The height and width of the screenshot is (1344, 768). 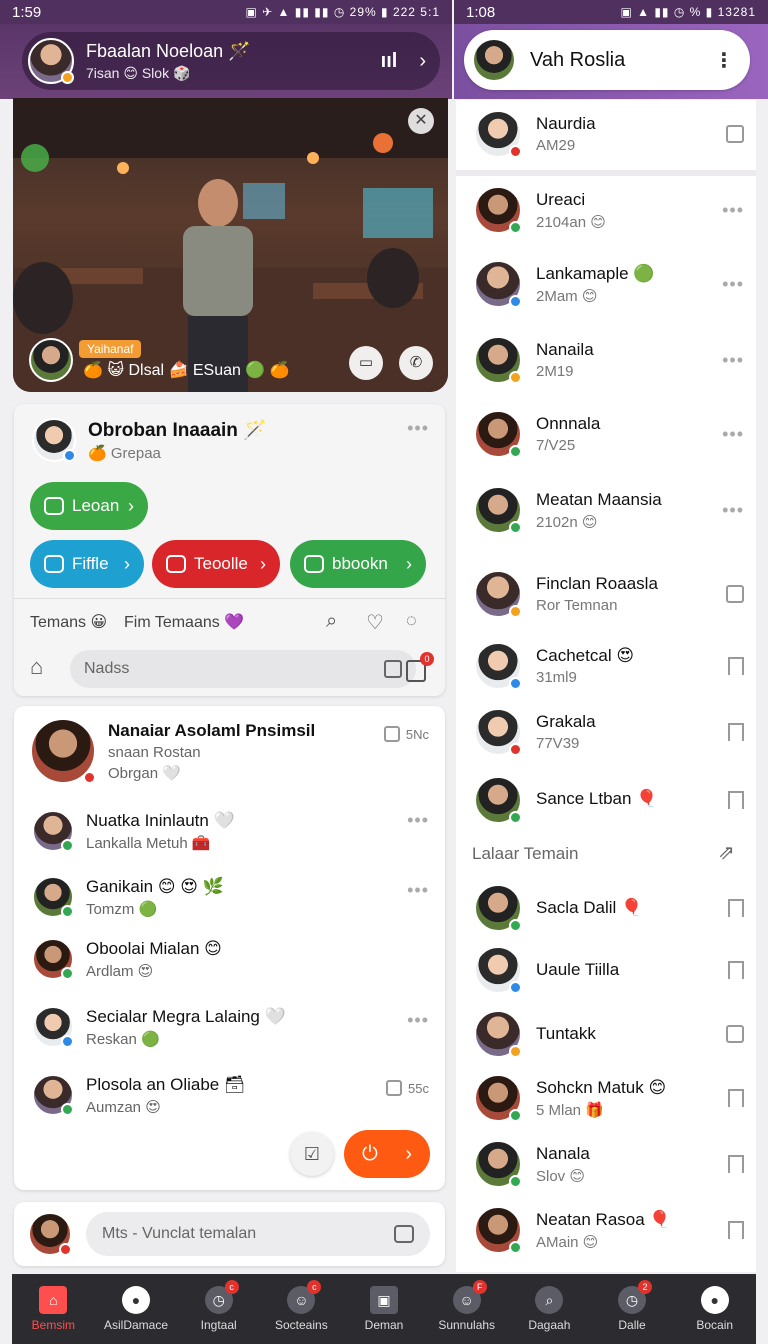 I want to click on contact-row: Finclan Roaasla Ror Temnan, so click(x=609, y=594).